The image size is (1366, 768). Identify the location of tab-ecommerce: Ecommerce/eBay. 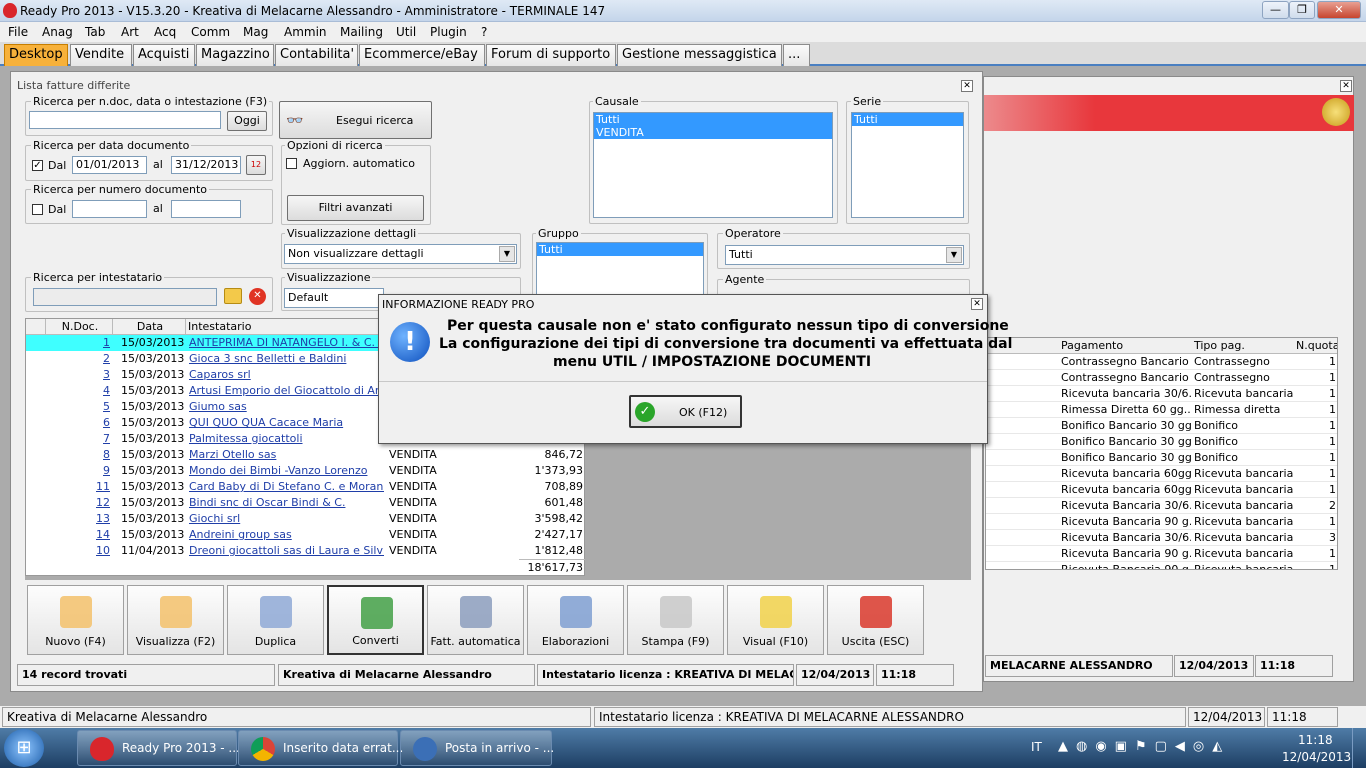
(422, 55).